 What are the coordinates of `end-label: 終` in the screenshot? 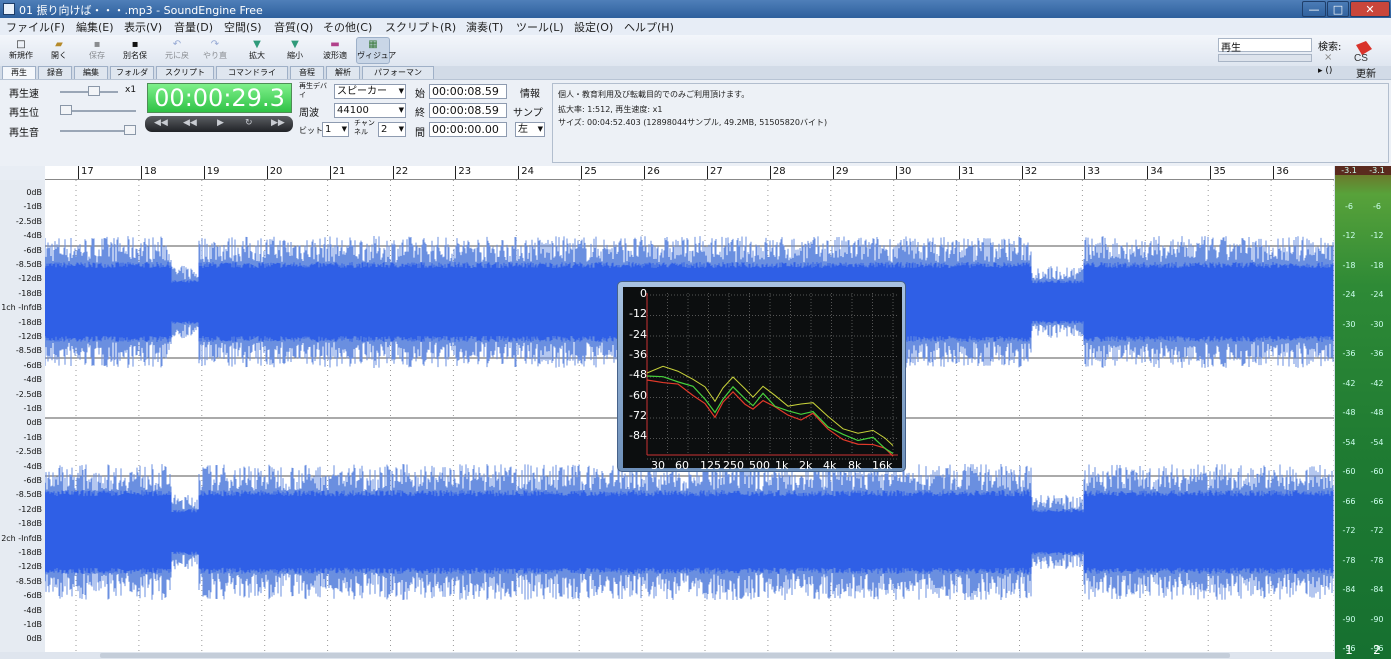 It's located at (420, 113).